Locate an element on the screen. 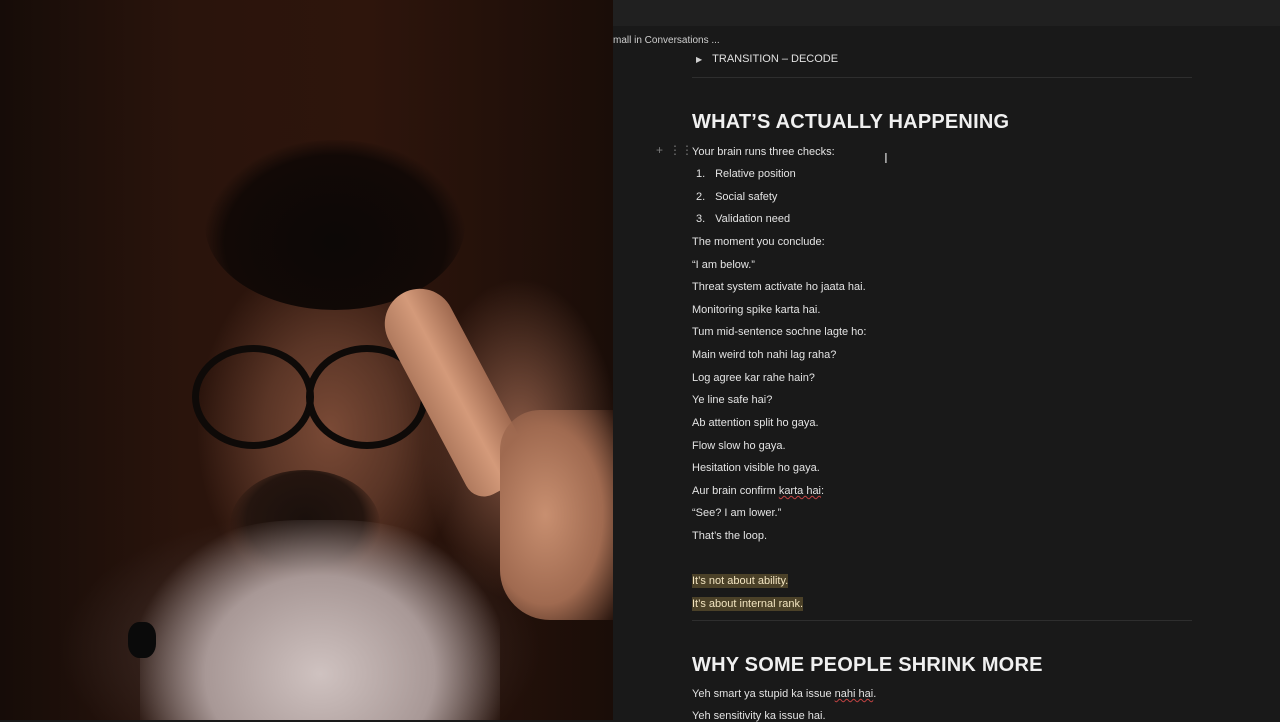 This screenshot has height=722, width=1280. text-block: Main weird toh nahi lag raha? is located at coordinates (764, 355).